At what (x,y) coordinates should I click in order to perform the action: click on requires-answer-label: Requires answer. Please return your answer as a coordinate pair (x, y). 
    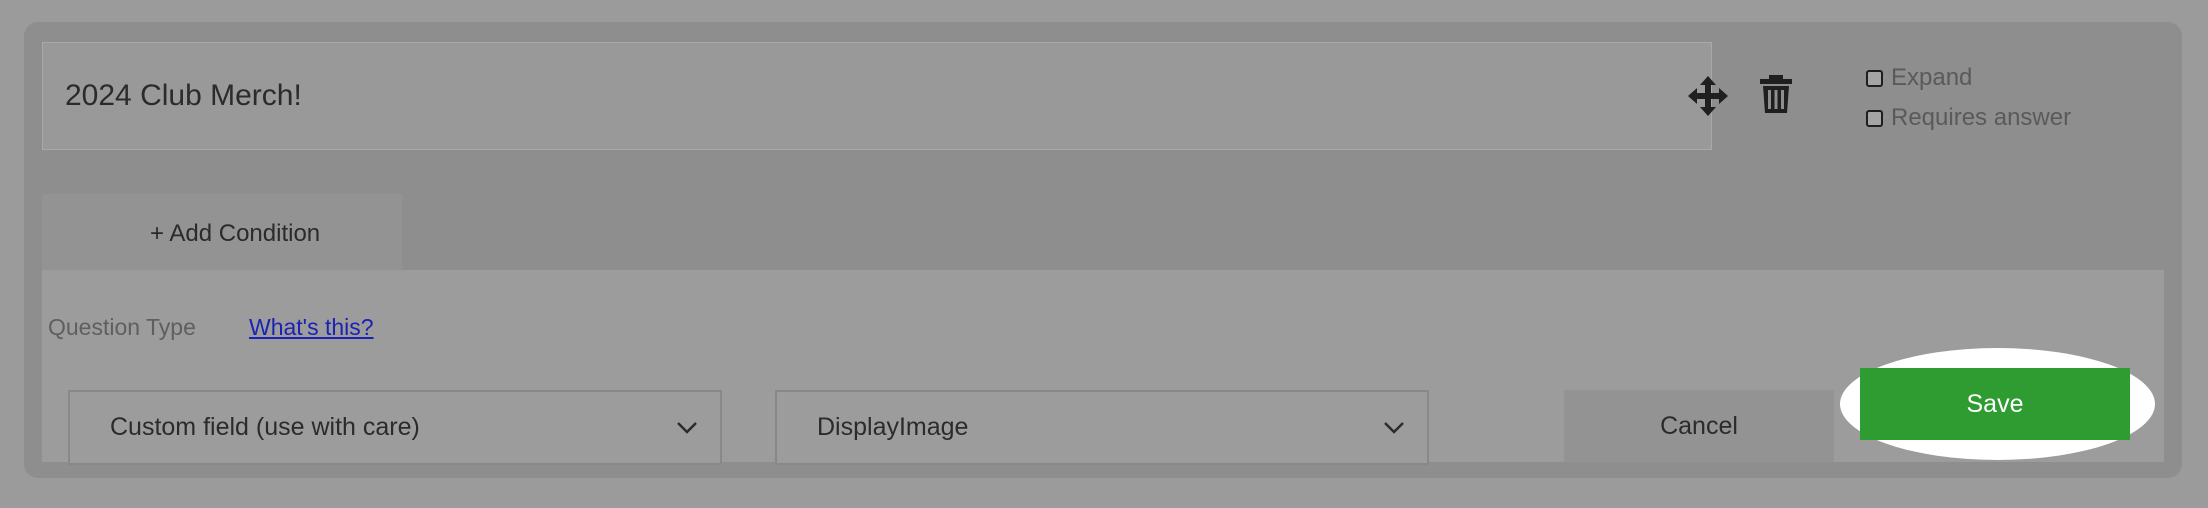
    Looking at the image, I should click on (1981, 117).